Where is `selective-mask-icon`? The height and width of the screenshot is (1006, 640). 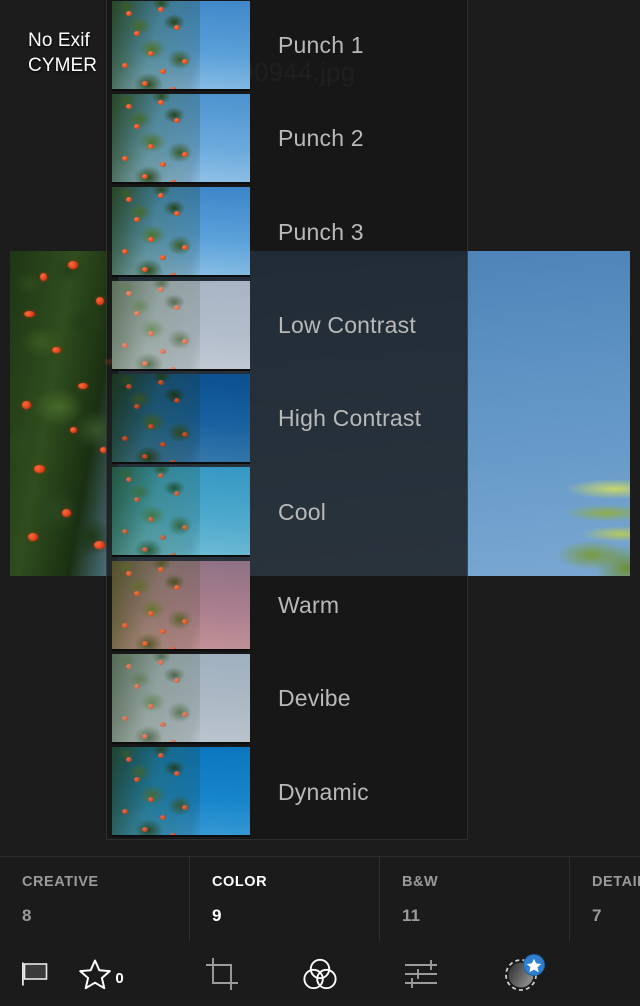
selective-mask-icon is located at coordinates (525, 974).